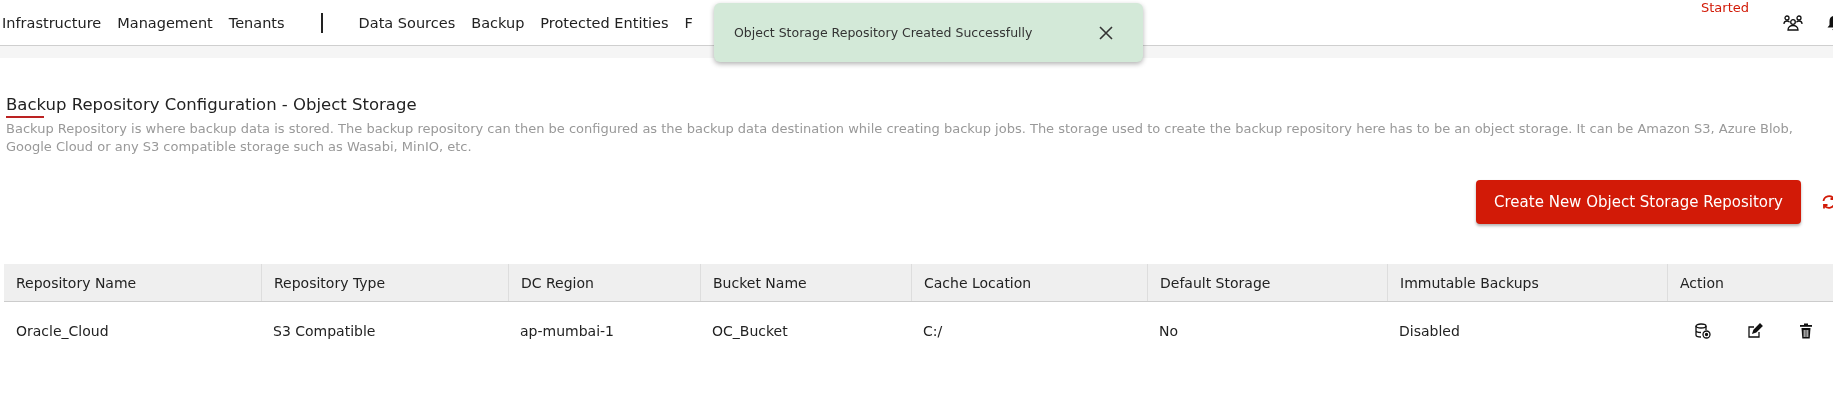 This screenshot has height=415, width=1833. Describe the element at coordinates (1806, 331) in the screenshot. I see `delete-icon` at that location.